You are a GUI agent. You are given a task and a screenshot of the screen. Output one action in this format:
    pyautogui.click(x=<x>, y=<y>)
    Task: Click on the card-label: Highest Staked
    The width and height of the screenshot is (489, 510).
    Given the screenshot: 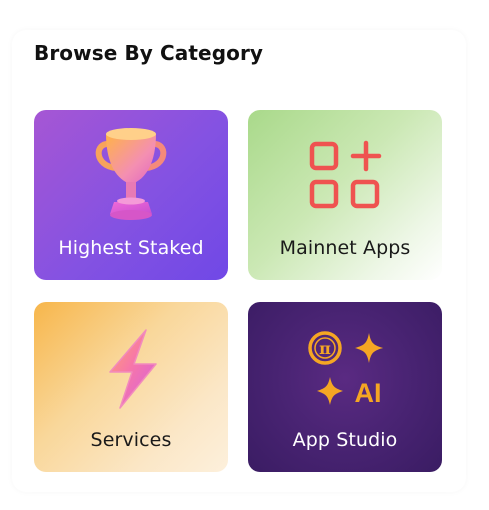 What is the action you would take?
    pyautogui.click(x=131, y=248)
    